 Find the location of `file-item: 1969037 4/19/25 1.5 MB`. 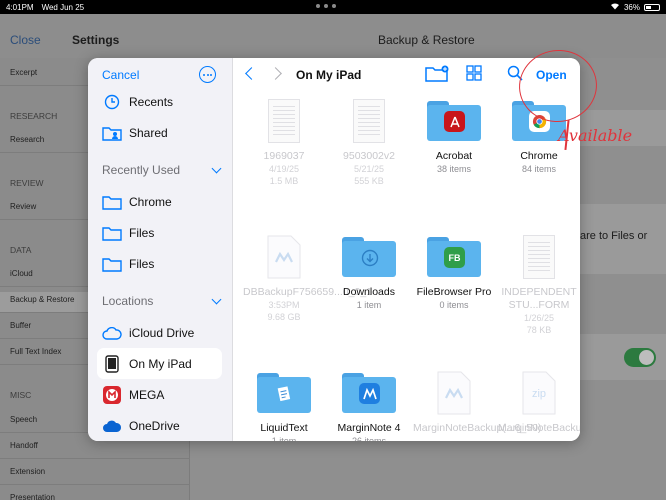

file-item: 1969037 4/19/25 1.5 MB is located at coordinates (284, 142).